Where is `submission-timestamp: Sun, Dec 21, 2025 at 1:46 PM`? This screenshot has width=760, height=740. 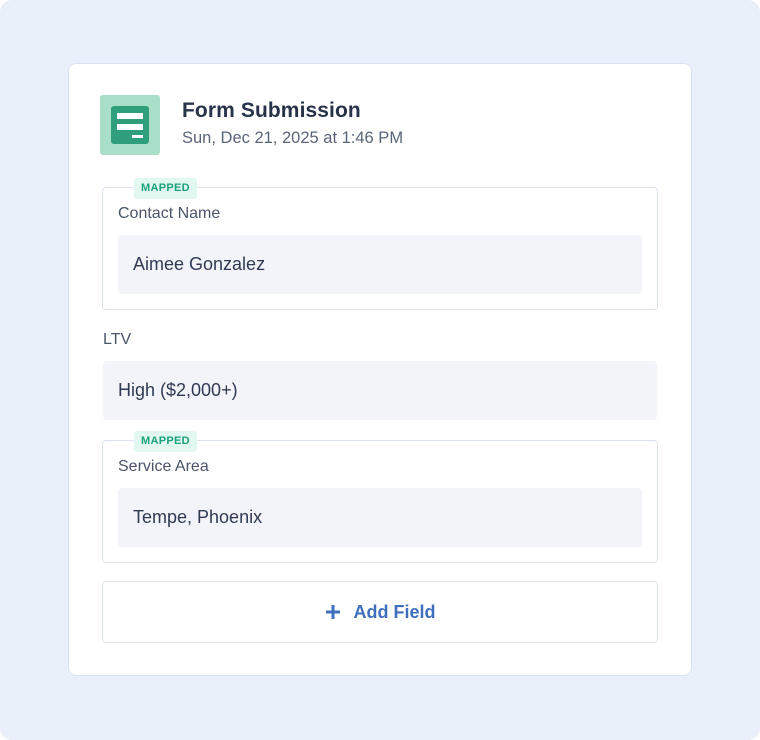 submission-timestamp: Sun, Dec 21, 2025 at 1:46 PM is located at coordinates (293, 138).